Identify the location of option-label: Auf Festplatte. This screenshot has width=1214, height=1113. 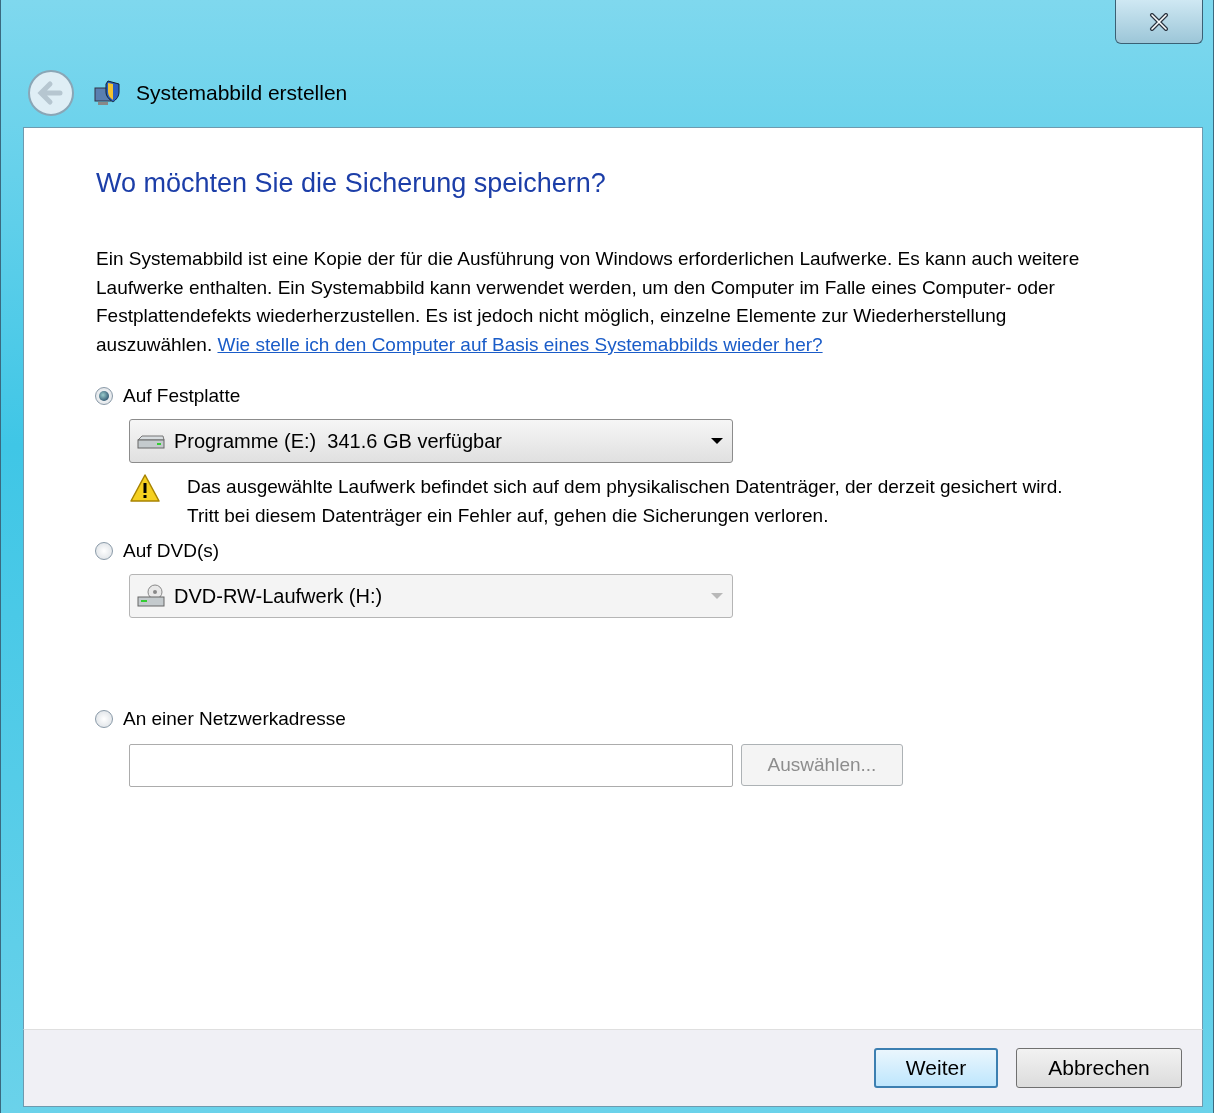
(182, 396).